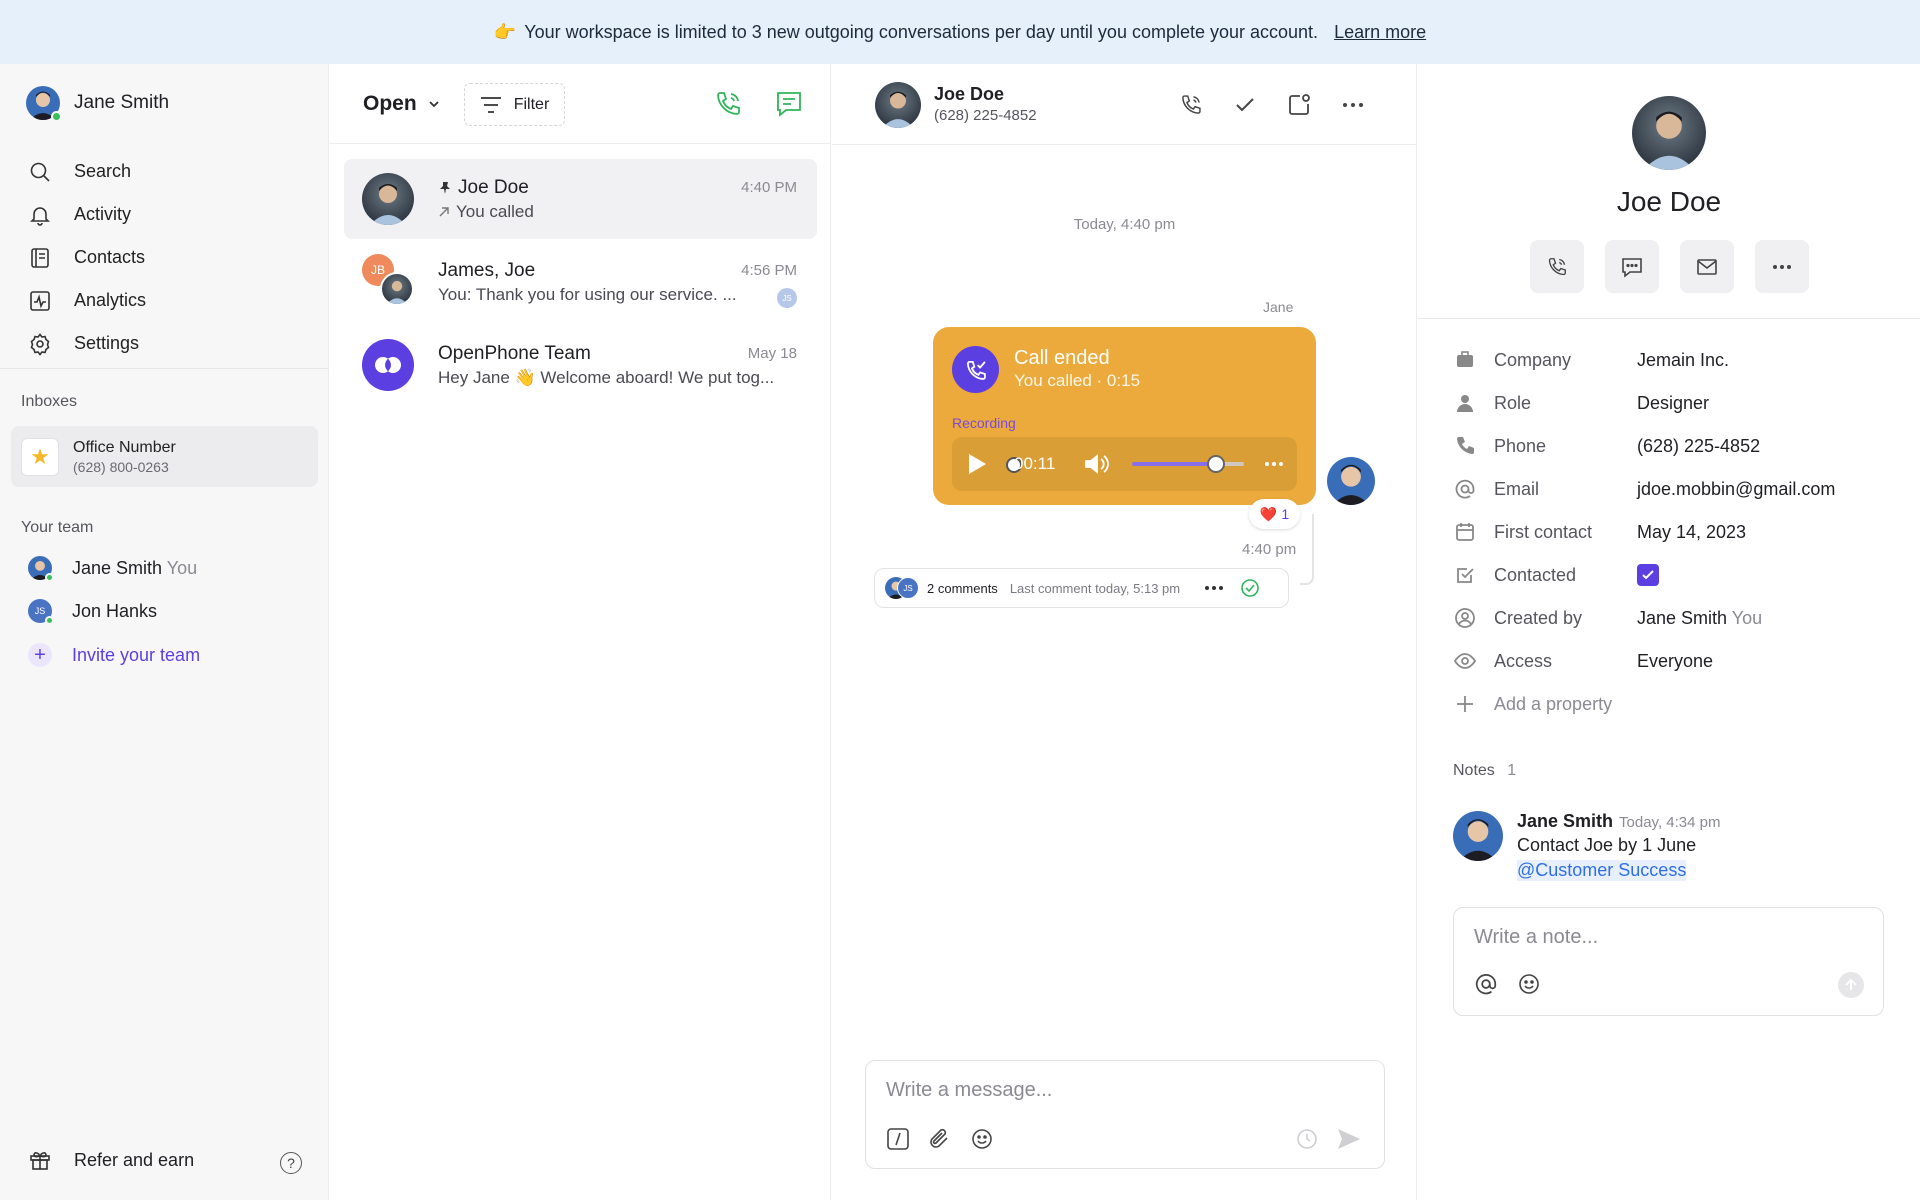 The height and width of the screenshot is (1200, 1920). Describe the element at coordinates (397, 289) in the screenshot. I see `avatar` at that location.